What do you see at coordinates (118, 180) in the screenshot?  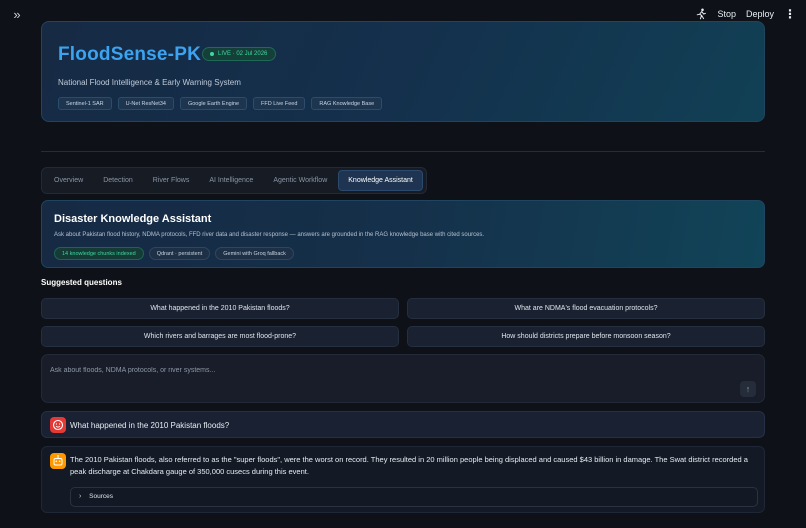 I see `tab-detection: Detection` at bounding box center [118, 180].